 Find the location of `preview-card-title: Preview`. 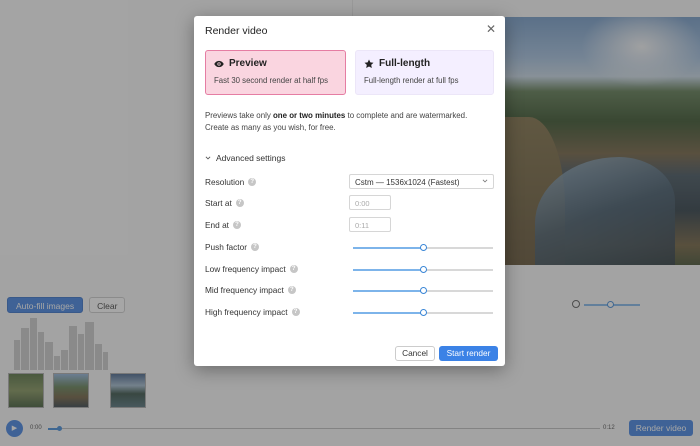

preview-card-title: Preview is located at coordinates (248, 63).